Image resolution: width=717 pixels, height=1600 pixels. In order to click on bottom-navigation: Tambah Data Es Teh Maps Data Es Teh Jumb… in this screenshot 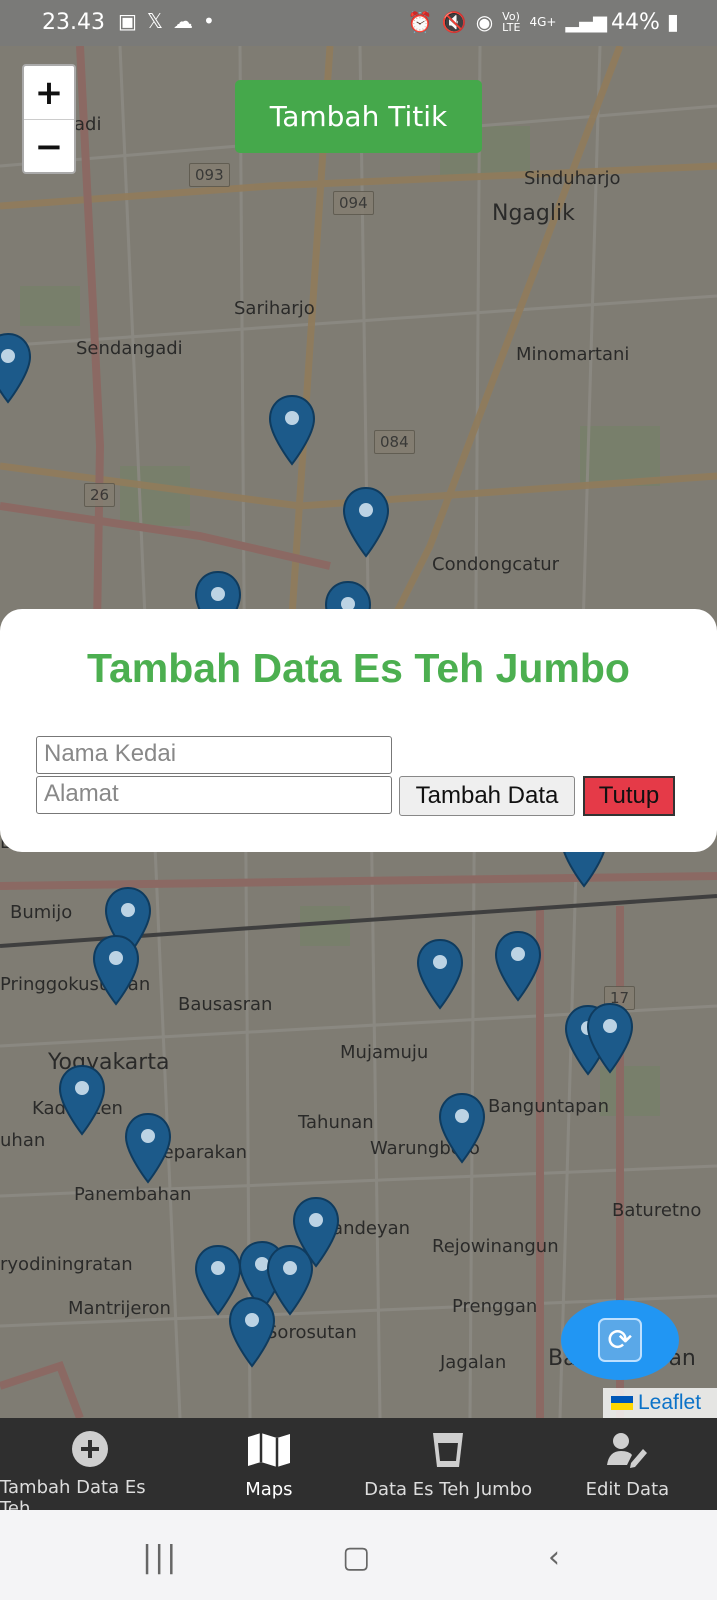, I will do `click(358, 1468)`.